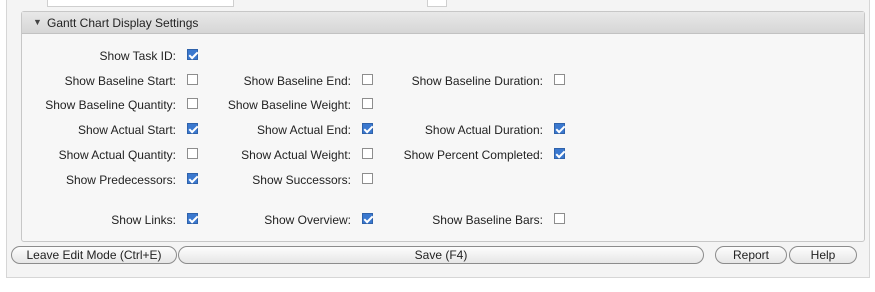 This screenshot has width=875, height=292. I want to click on show-percent-completed-checkbox, so click(559, 153).